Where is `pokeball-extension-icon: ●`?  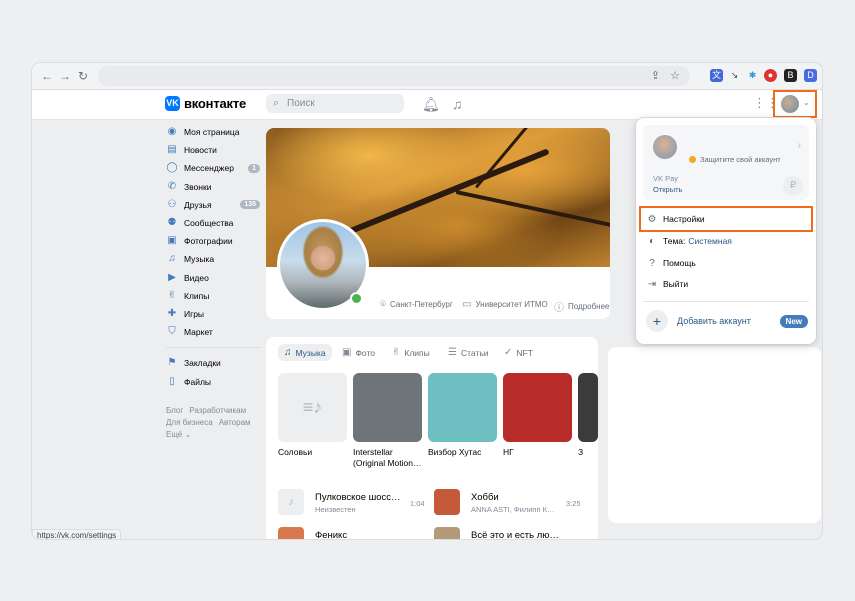 pokeball-extension-icon: ● is located at coordinates (770, 75).